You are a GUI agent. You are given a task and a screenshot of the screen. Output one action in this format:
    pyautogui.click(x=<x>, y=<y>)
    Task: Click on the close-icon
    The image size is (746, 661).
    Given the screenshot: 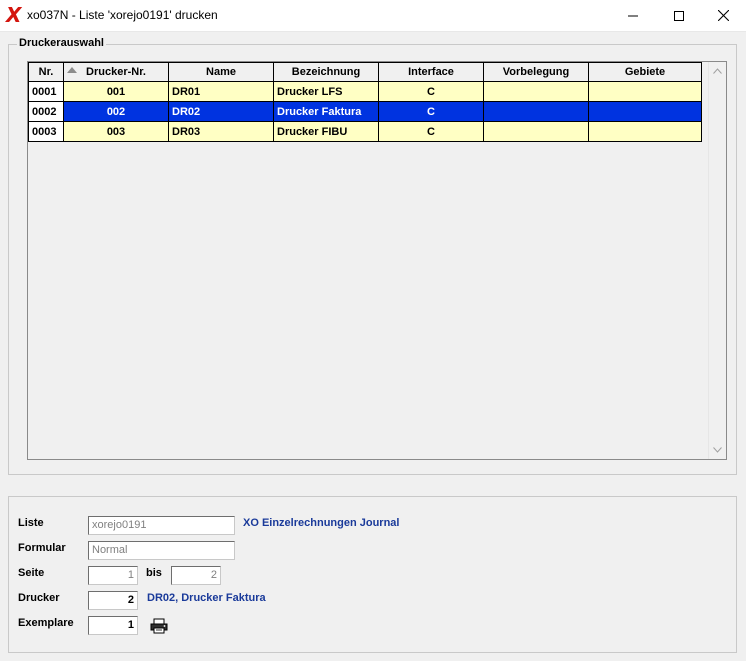 What is the action you would take?
    pyautogui.click(x=723, y=15)
    